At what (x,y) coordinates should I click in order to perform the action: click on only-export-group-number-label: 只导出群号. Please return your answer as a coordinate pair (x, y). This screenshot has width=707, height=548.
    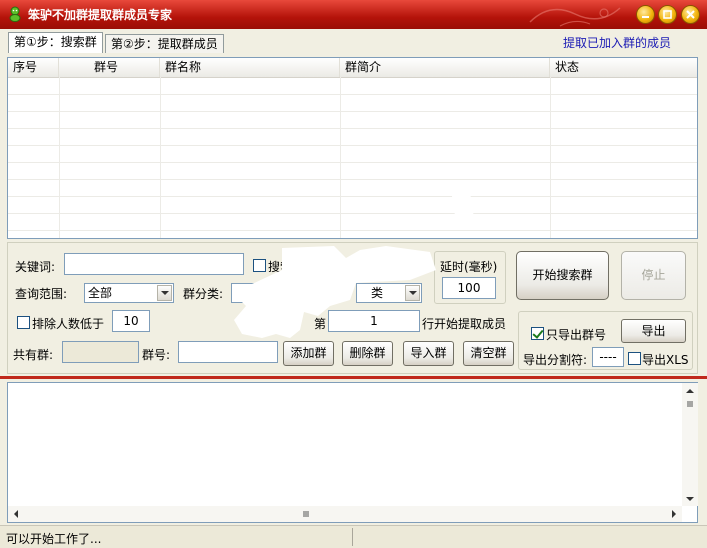
    Looking at the image, I should click on (576, 335).